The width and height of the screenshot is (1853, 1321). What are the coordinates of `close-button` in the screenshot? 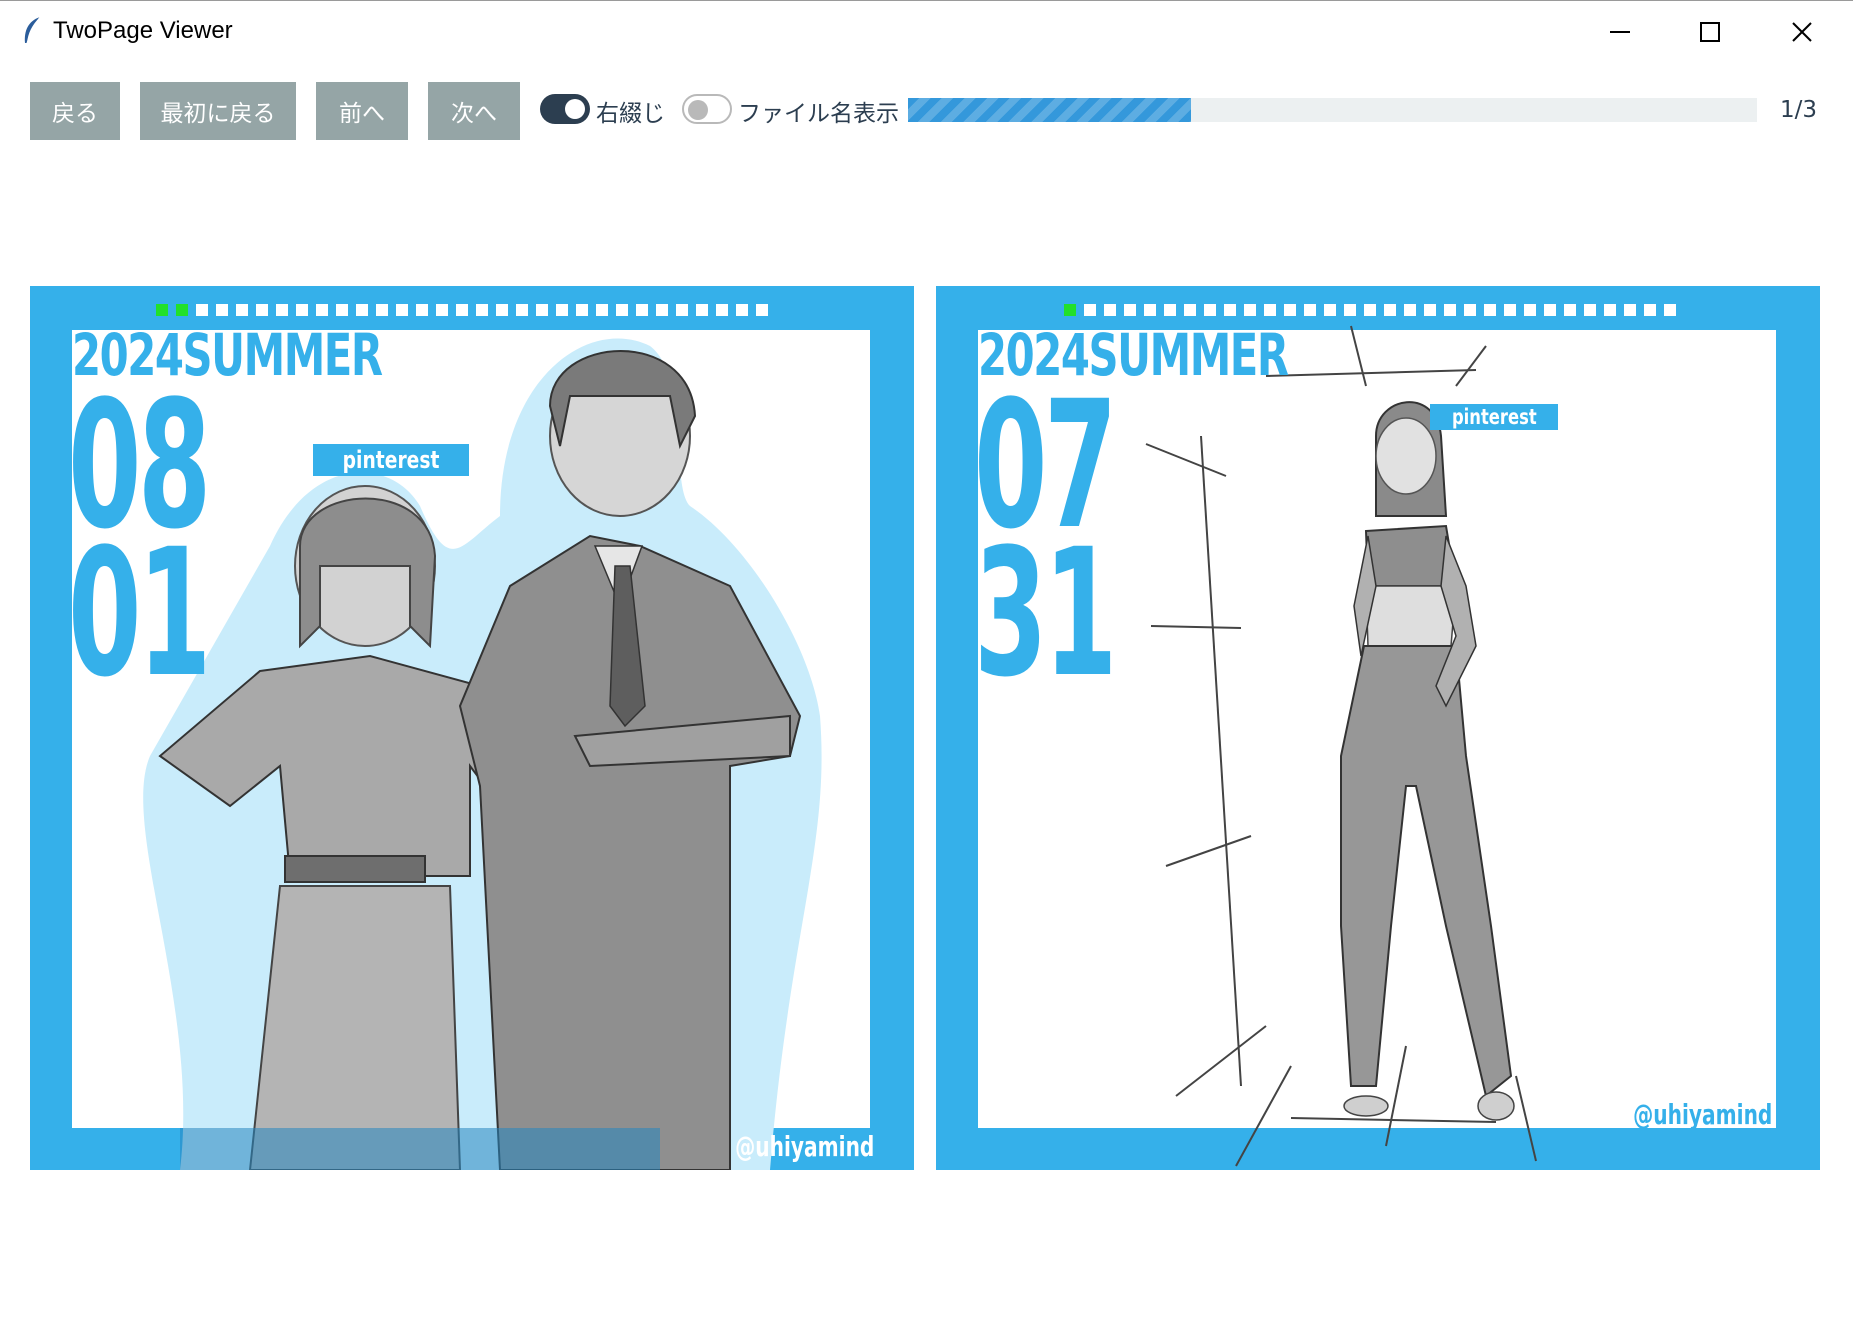 It's located at (1802, 32).